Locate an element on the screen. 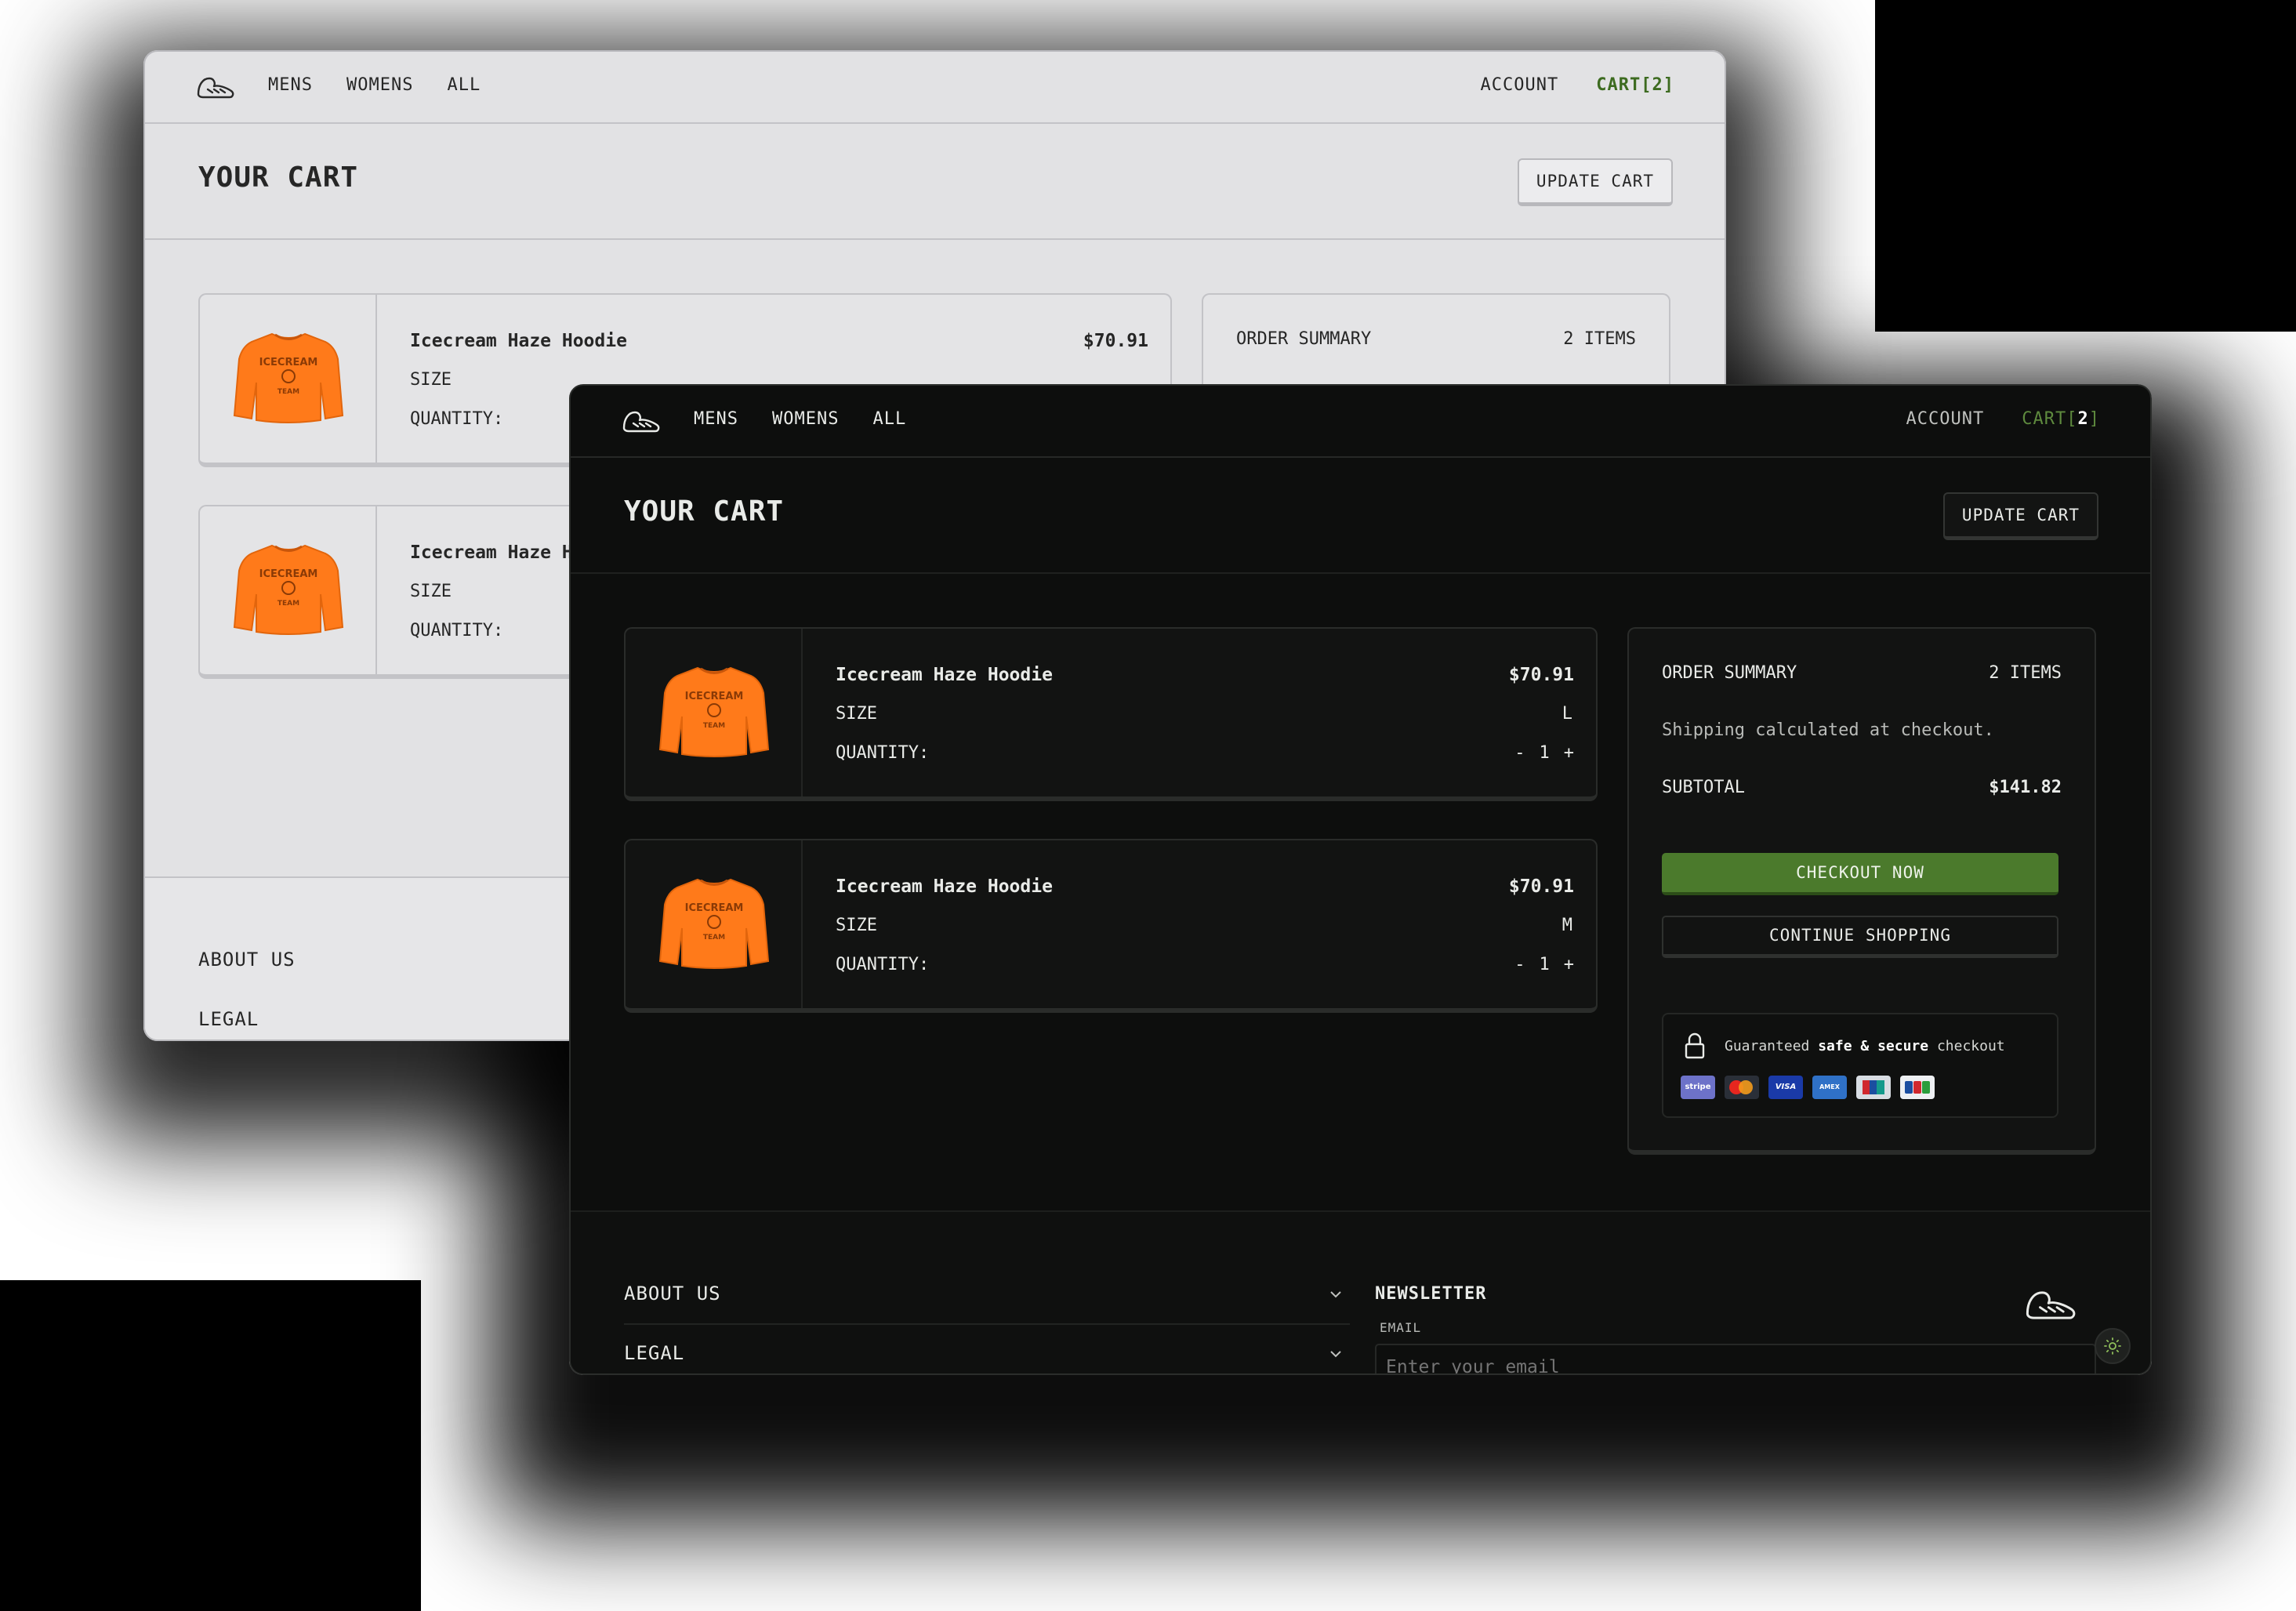  subtotal-value: $141.82 is located at coordinates (2025, 787).